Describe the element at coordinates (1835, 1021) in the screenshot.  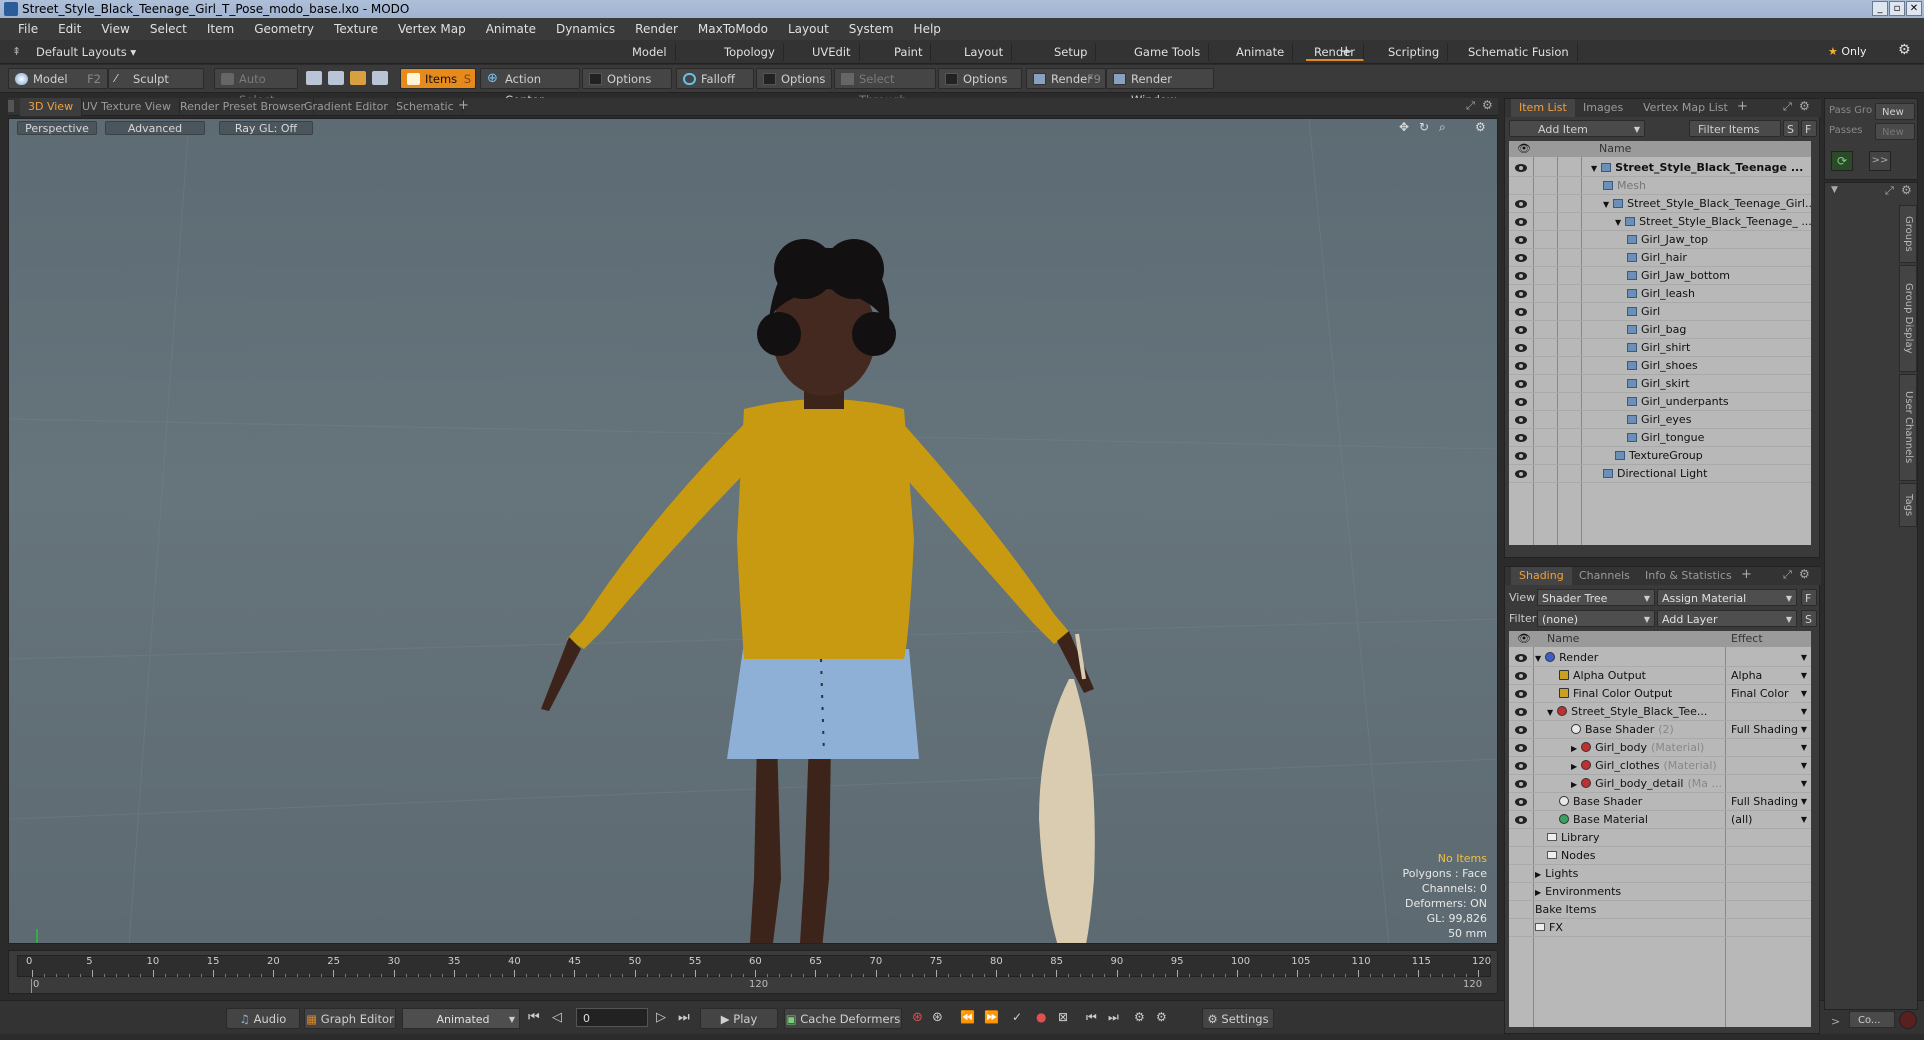
I see `collapse-arrow-icon: >` at that location.